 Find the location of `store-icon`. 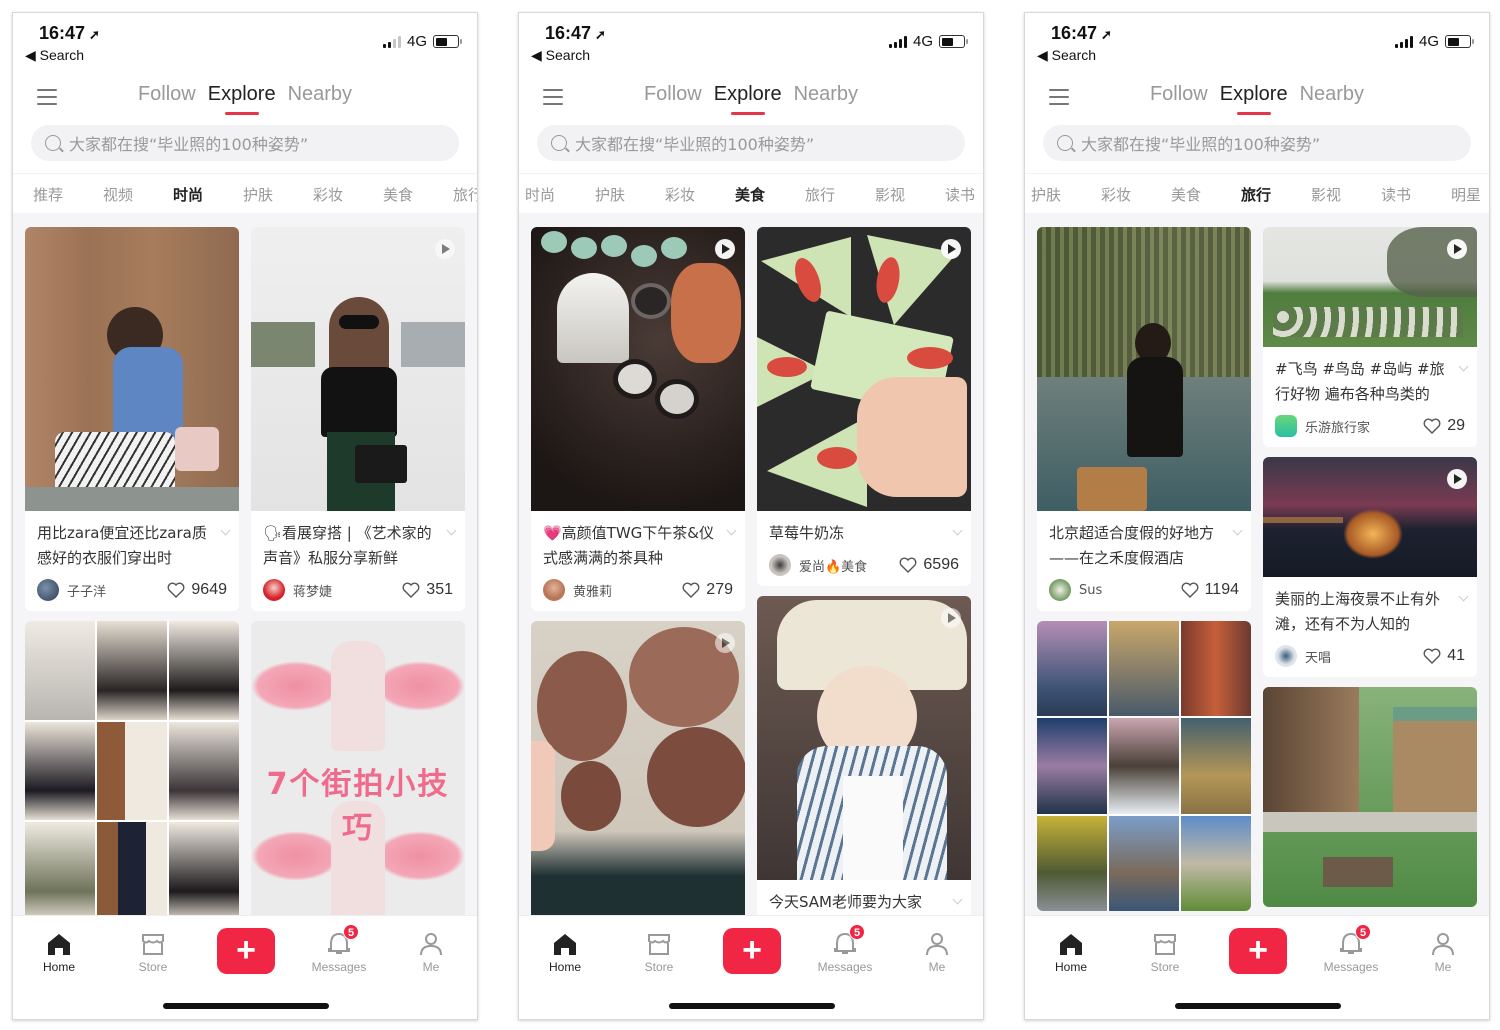

store-icon is located at coordinates (1165, 943).